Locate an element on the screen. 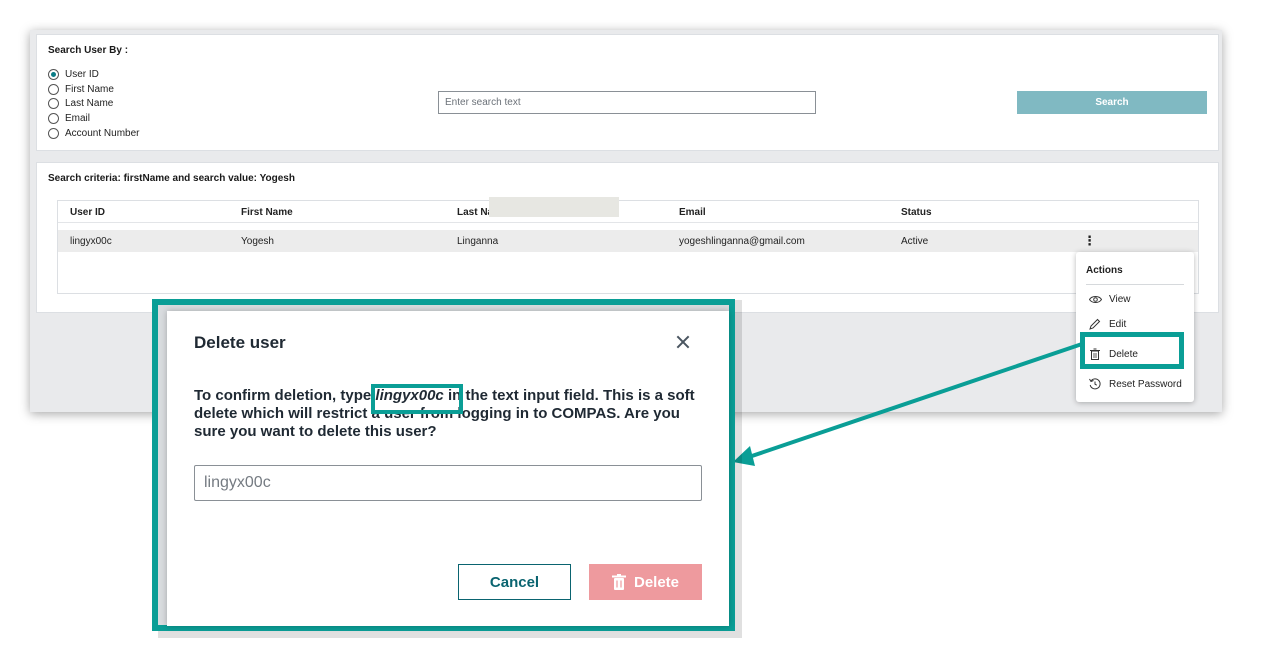 This screenshot has height=658, width=1267. column-header: First Name is located at coordinates (267, 212).